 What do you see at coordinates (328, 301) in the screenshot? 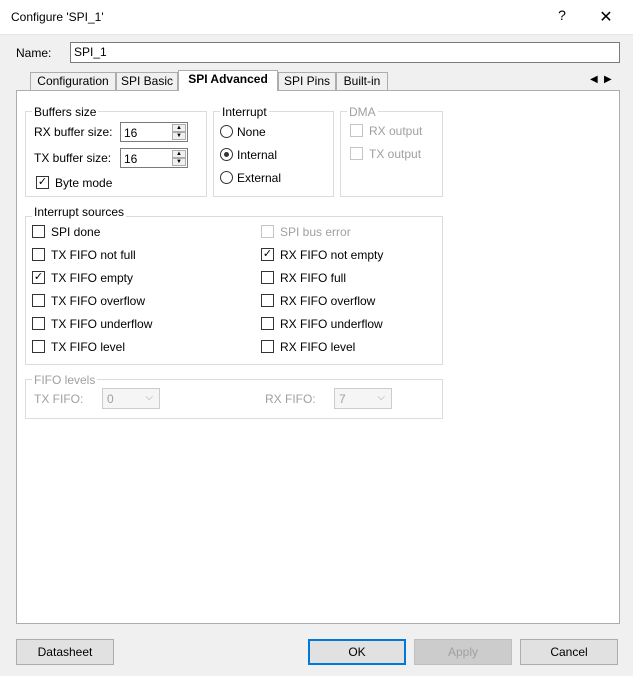
I see `rx-fifo-overflow-label: RX FIFO overflow` at bounding box center [328, 301].